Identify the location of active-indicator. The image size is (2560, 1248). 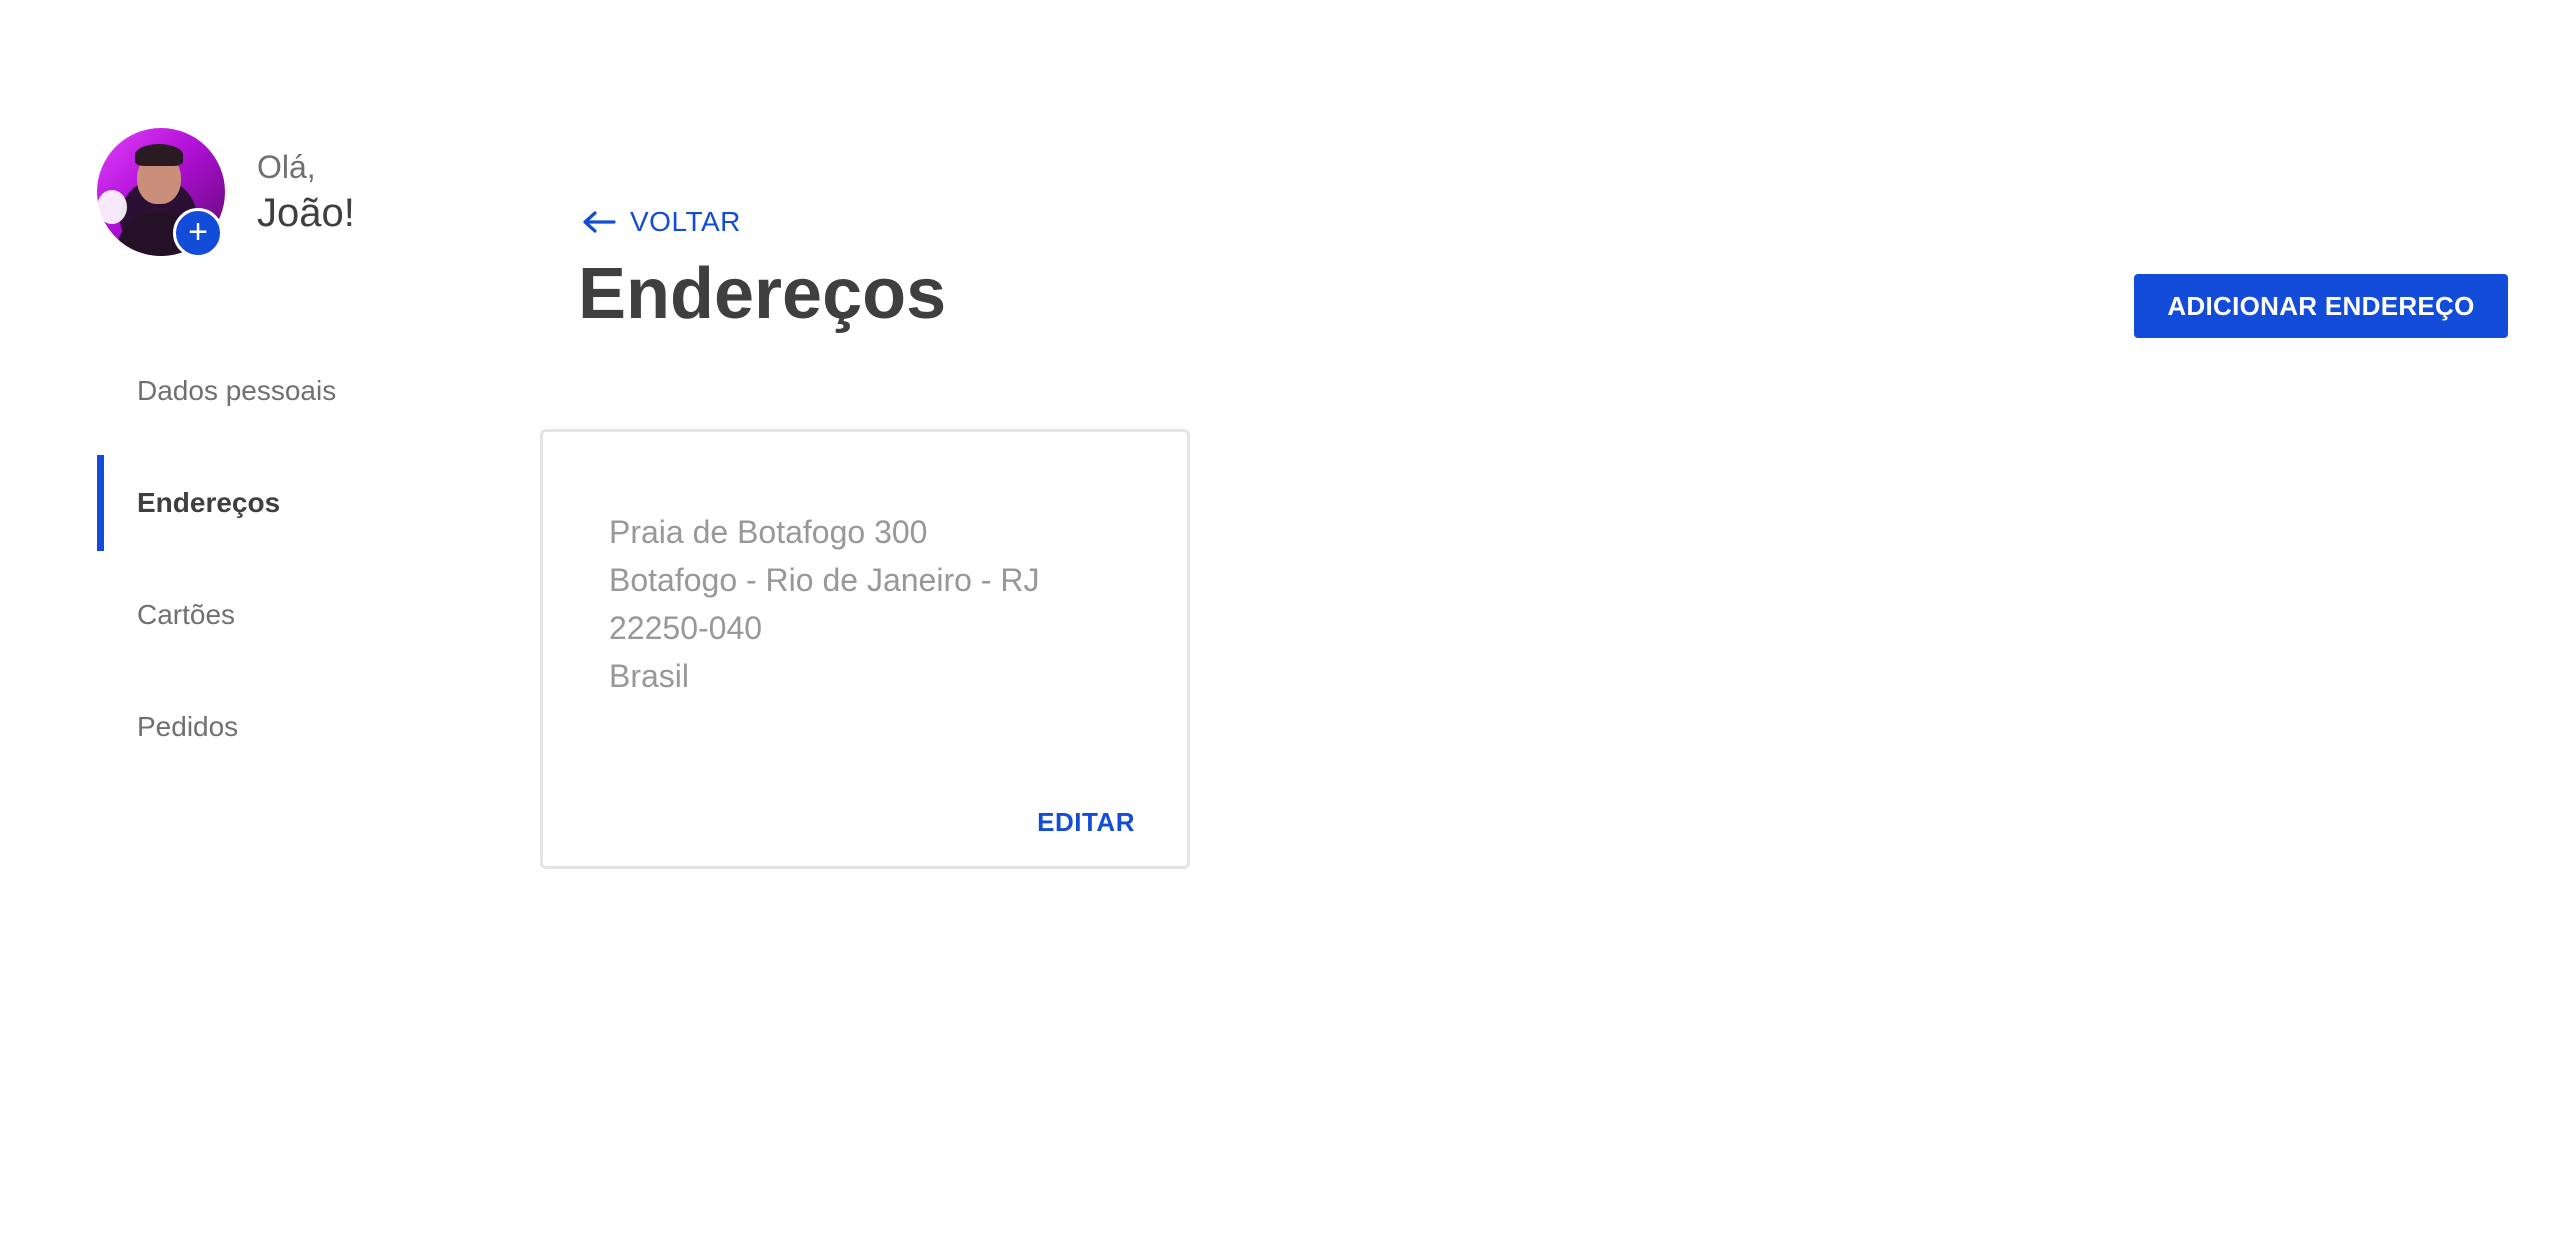
(100, 503).